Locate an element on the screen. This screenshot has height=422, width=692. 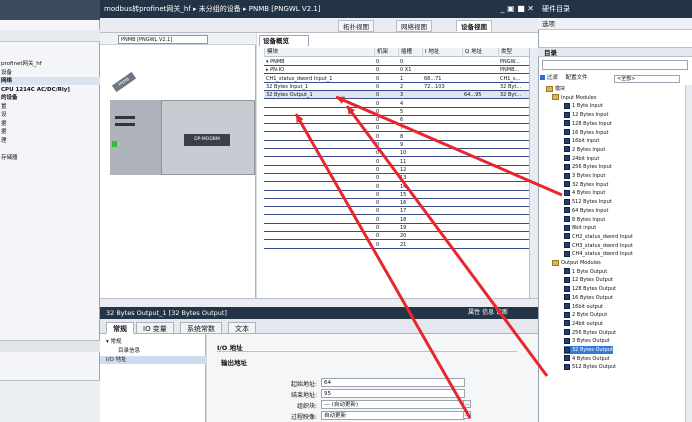
table-row: 06 is located at coordinates (398, 120).